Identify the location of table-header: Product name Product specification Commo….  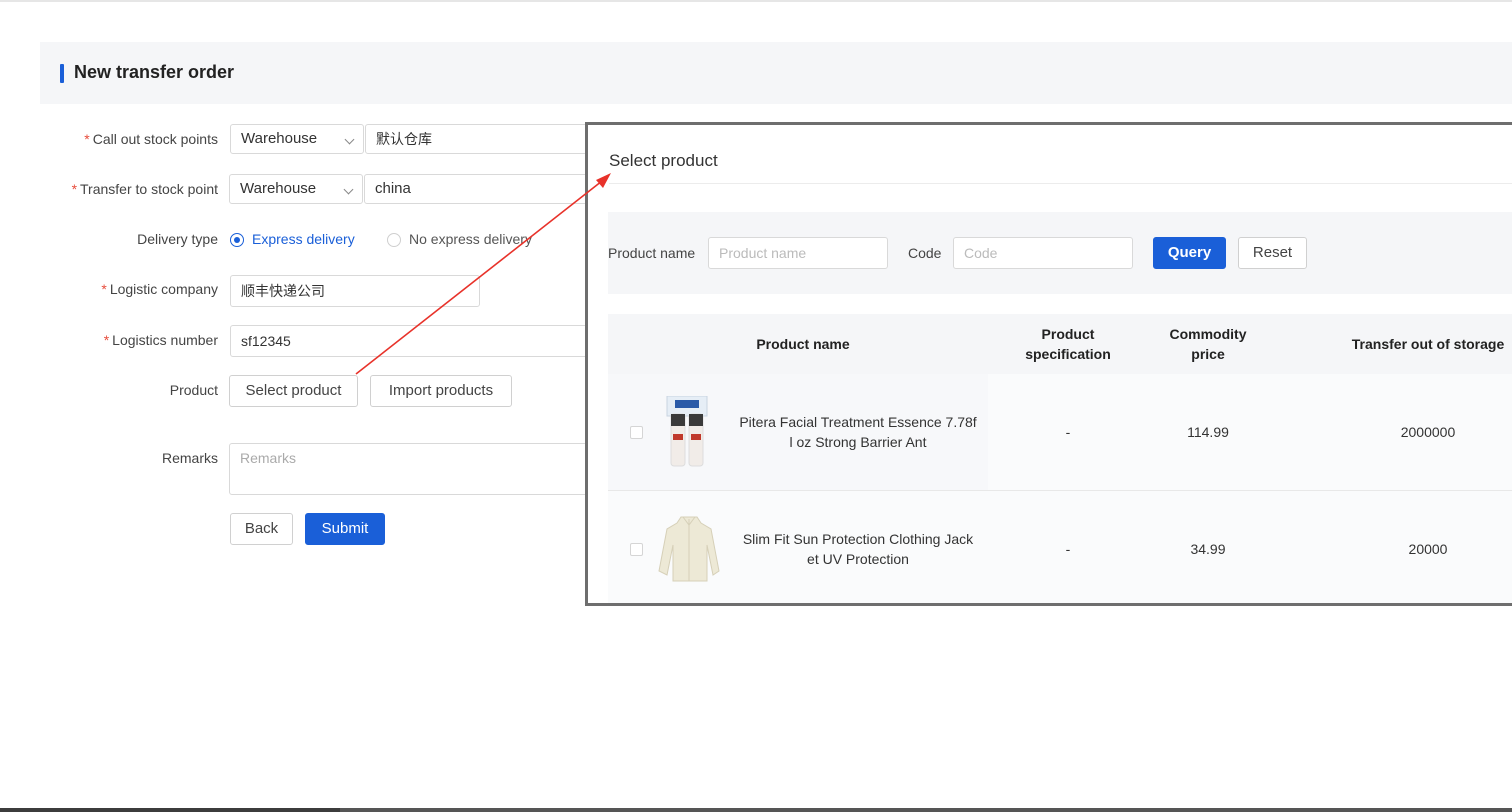
(1060, 344).